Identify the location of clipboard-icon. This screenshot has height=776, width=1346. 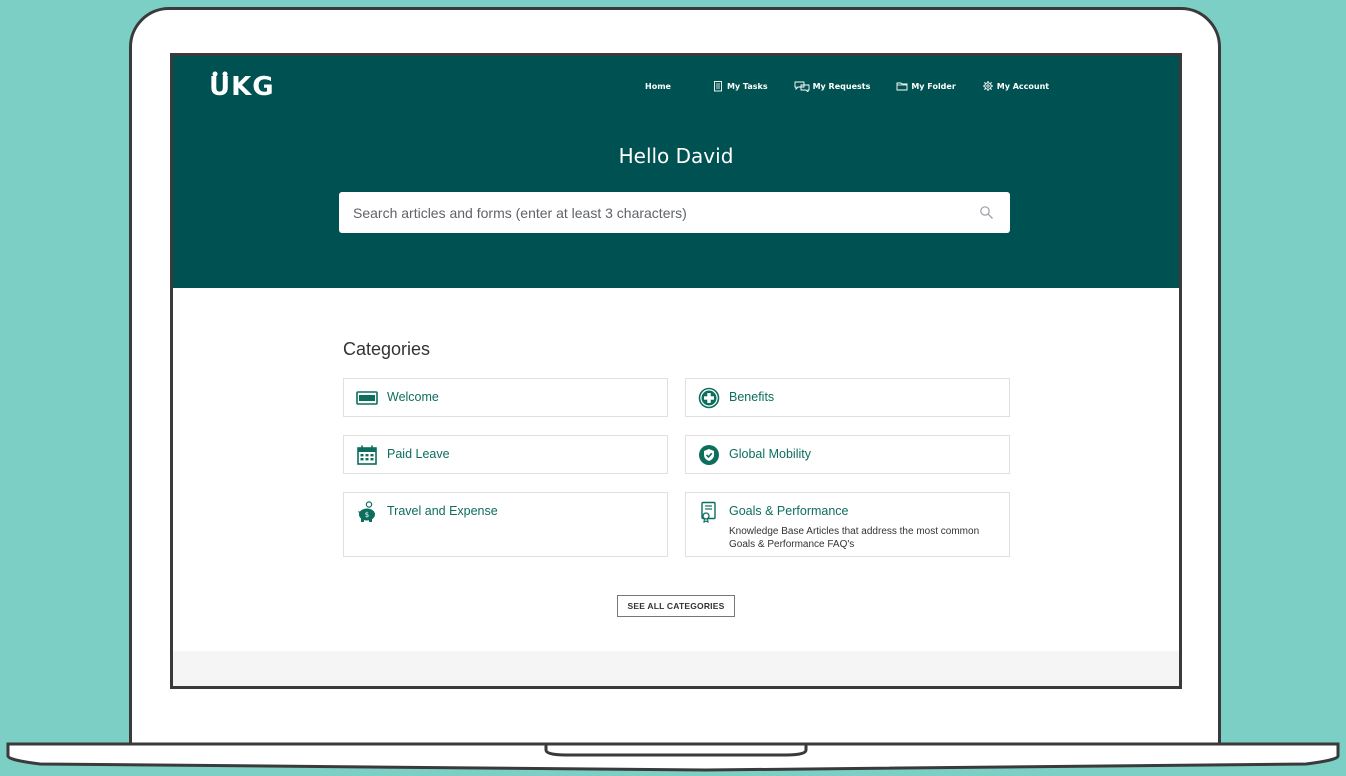
(718, 86).